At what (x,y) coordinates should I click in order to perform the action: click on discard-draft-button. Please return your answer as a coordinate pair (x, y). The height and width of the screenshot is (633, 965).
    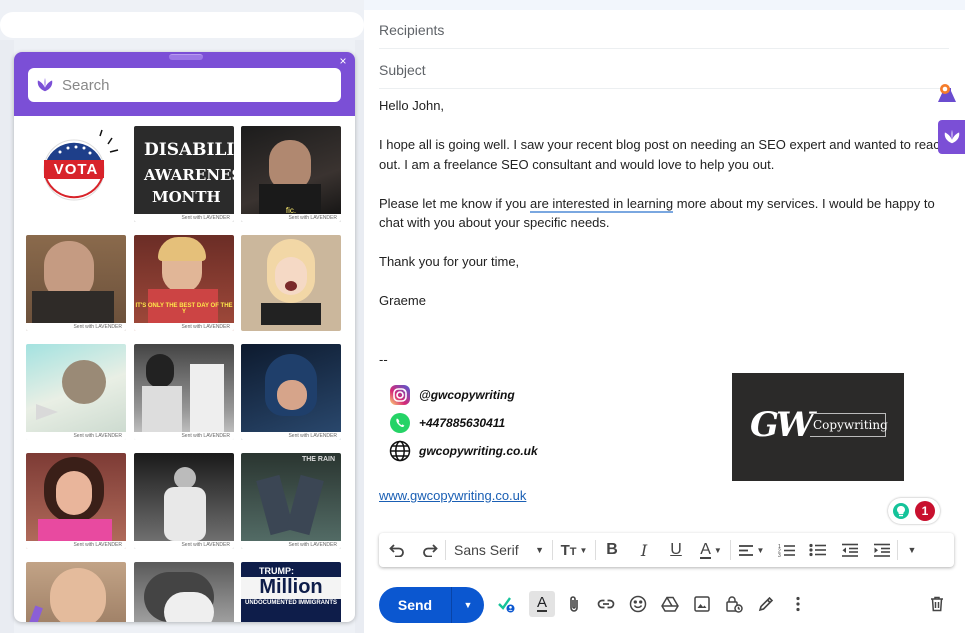
    Looking at the image, I should click on (937, 604).